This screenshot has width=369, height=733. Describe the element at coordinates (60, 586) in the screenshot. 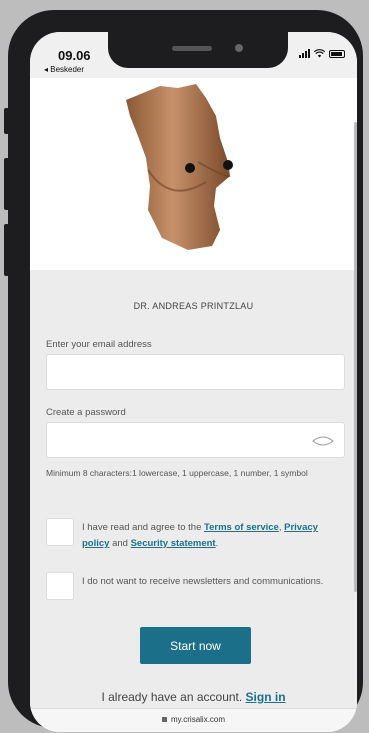

I see `newsletter-checkbox` at that location.